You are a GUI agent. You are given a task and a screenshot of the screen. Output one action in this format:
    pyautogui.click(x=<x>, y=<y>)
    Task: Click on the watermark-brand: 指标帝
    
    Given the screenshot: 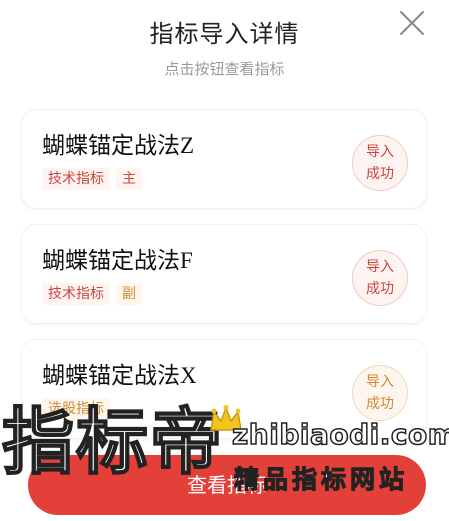 What is the action you would take?
    pyautogui.click(x=113, y=442)
    